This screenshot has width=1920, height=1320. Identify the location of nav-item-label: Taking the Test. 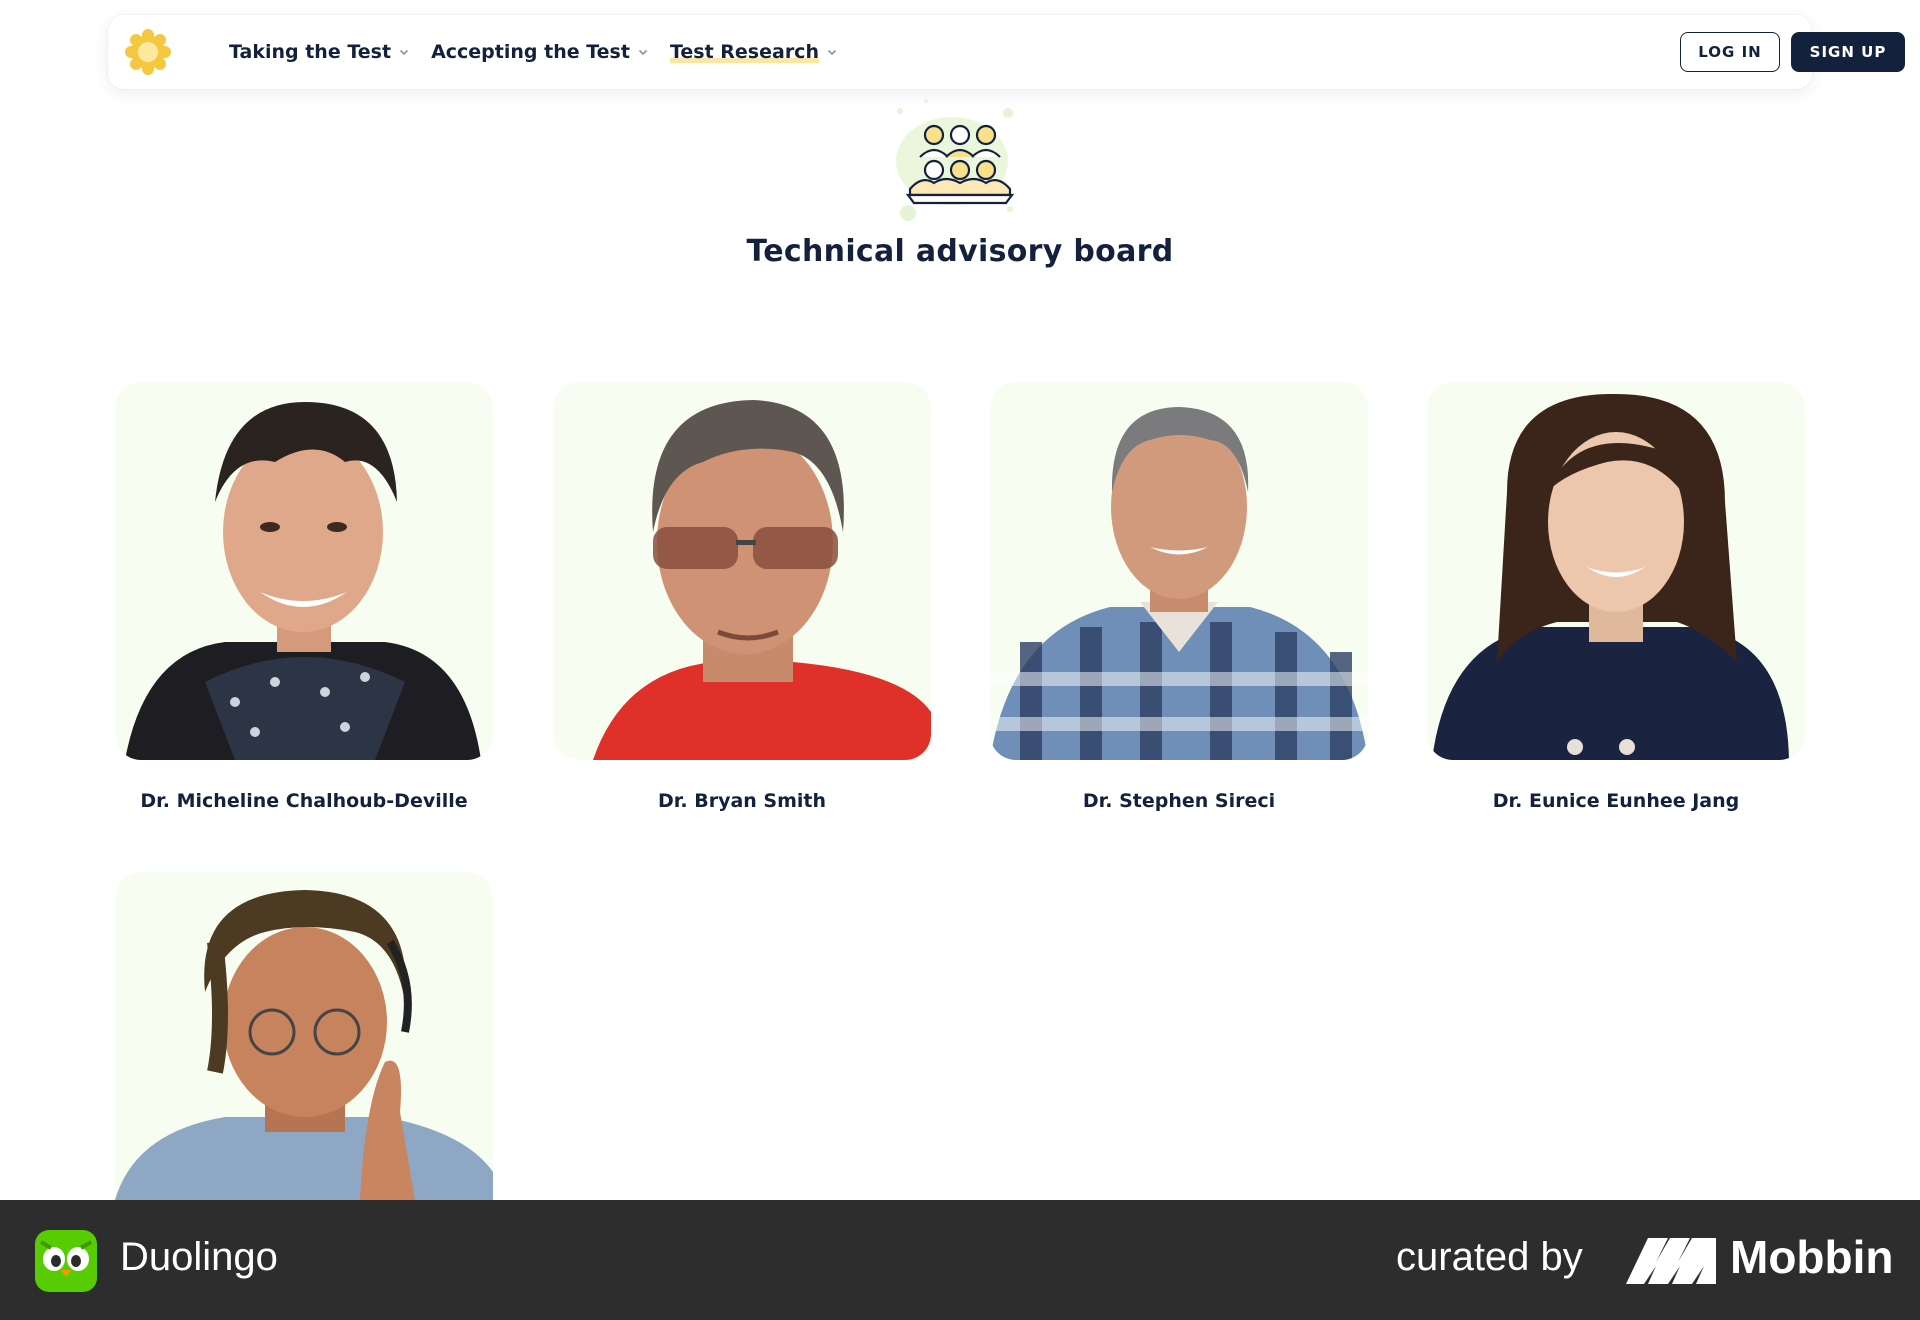
(310, 52).